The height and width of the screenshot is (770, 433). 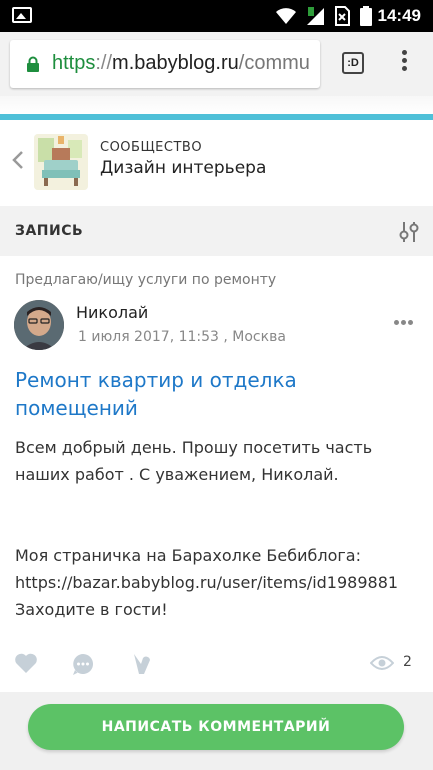 What do you see at coordinates (220, 394) in the screenshot?
I see `post-title: Ремонт квартир и отделка помещений` at bounding box center [220, 394].